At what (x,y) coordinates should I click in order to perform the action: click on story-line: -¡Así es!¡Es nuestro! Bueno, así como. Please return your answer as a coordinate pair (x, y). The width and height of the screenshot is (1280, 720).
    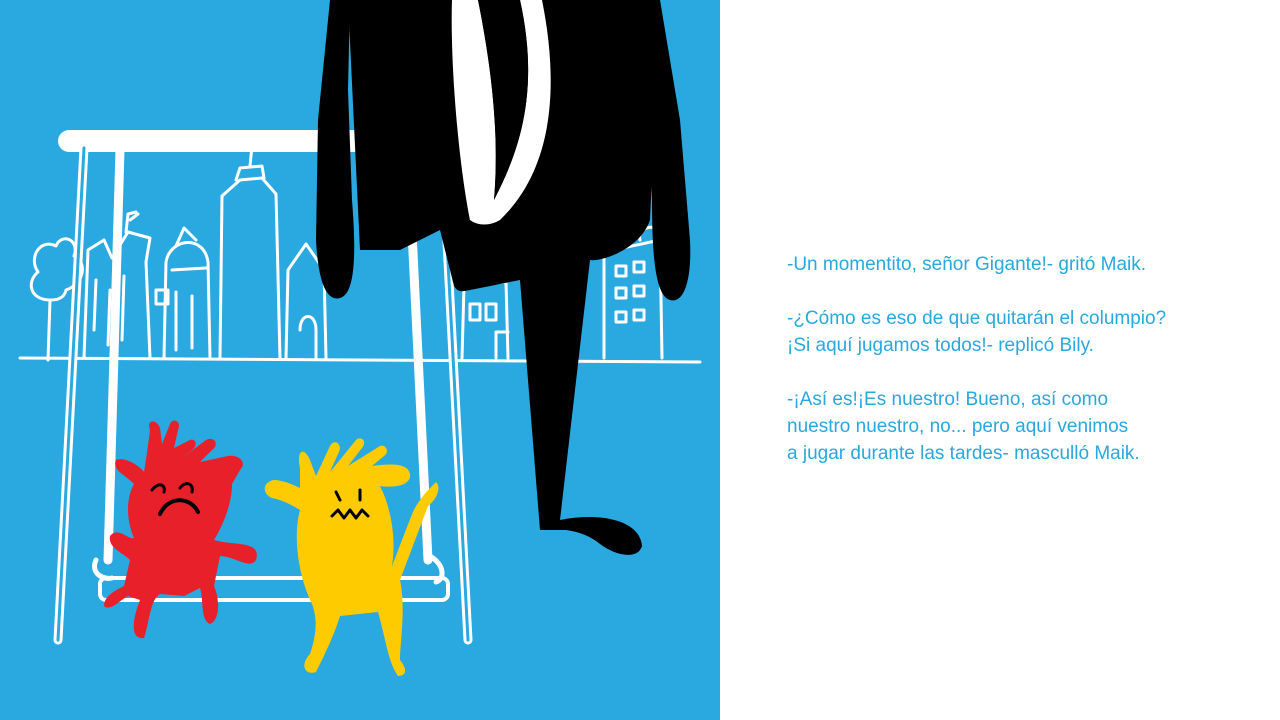
    Looking at the image, I should click on (948, 399).